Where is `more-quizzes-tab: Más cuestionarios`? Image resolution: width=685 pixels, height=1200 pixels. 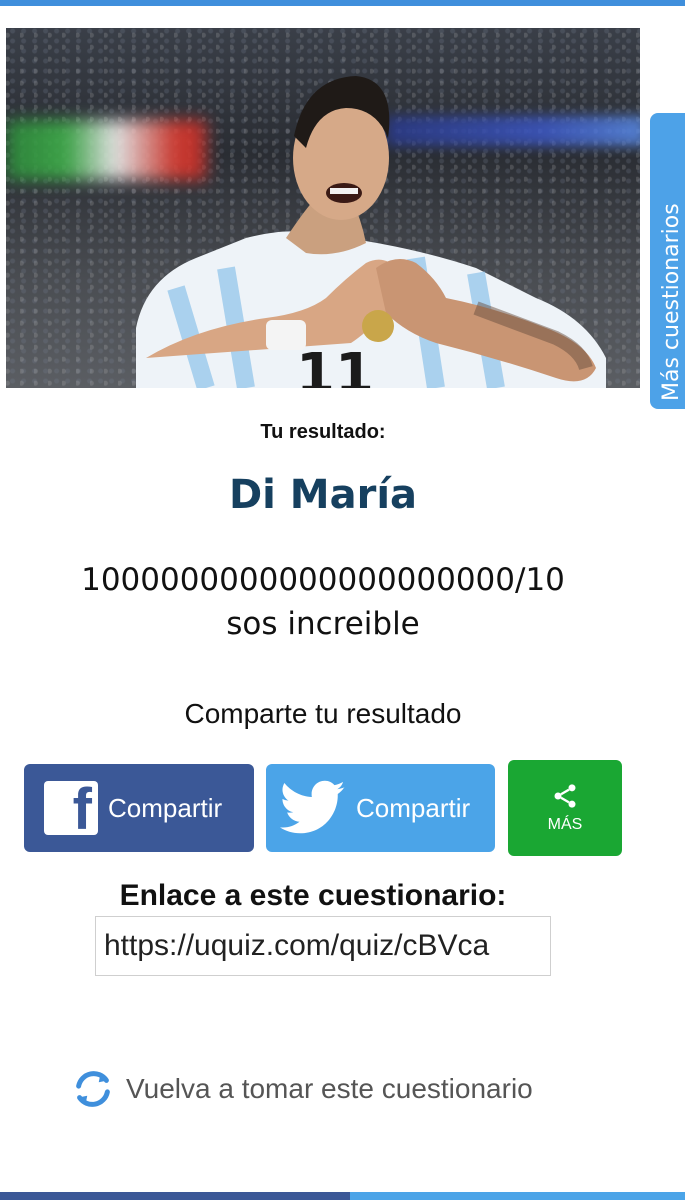
more-quizzes-tab: Más cuestionarios is located at coordinates (667, 261).